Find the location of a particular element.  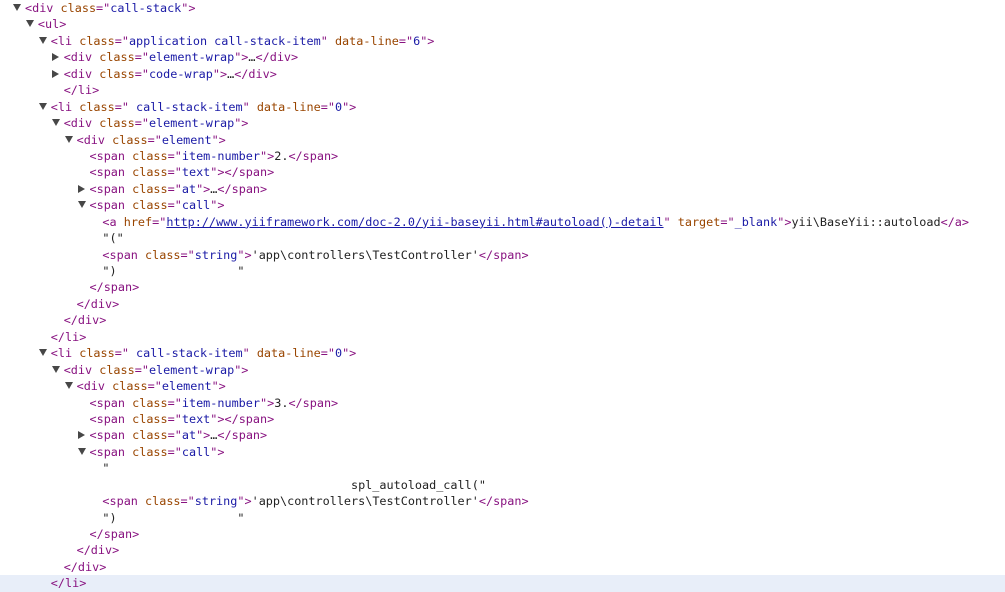

node-code: <div class="element-wrap"> is located at coordinates (156, 370).